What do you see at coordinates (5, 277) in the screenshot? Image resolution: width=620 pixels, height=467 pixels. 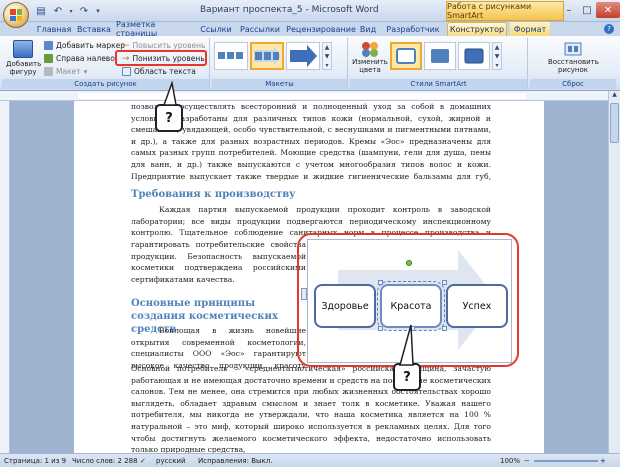 I see `vertical-ruler` at bounding box center [5, 277].